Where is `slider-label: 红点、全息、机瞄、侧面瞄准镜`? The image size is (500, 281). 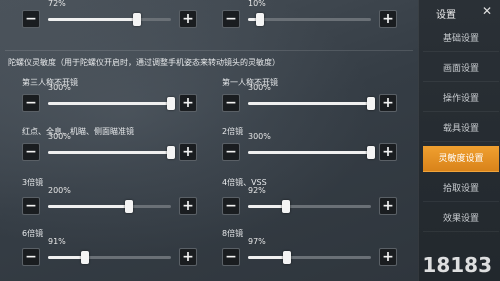
slider-label: 红点、全息、机瞄、侧面瞄准镜 is located at coordinates (78, 131).